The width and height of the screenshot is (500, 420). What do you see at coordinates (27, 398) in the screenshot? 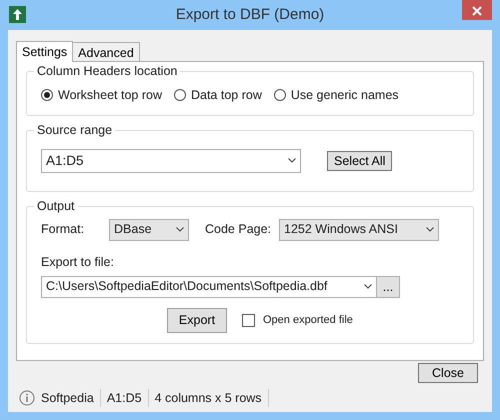
I see `info-icon` at bounding box center [27, 398].